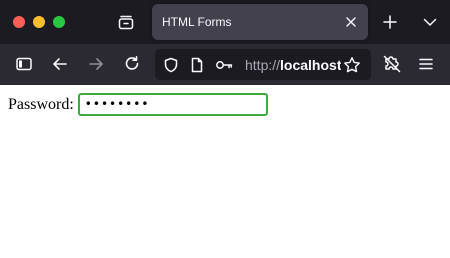 This screenshot has width=450, height=258. I want to click on tab-title: HTML Forms, so click(197, 22).